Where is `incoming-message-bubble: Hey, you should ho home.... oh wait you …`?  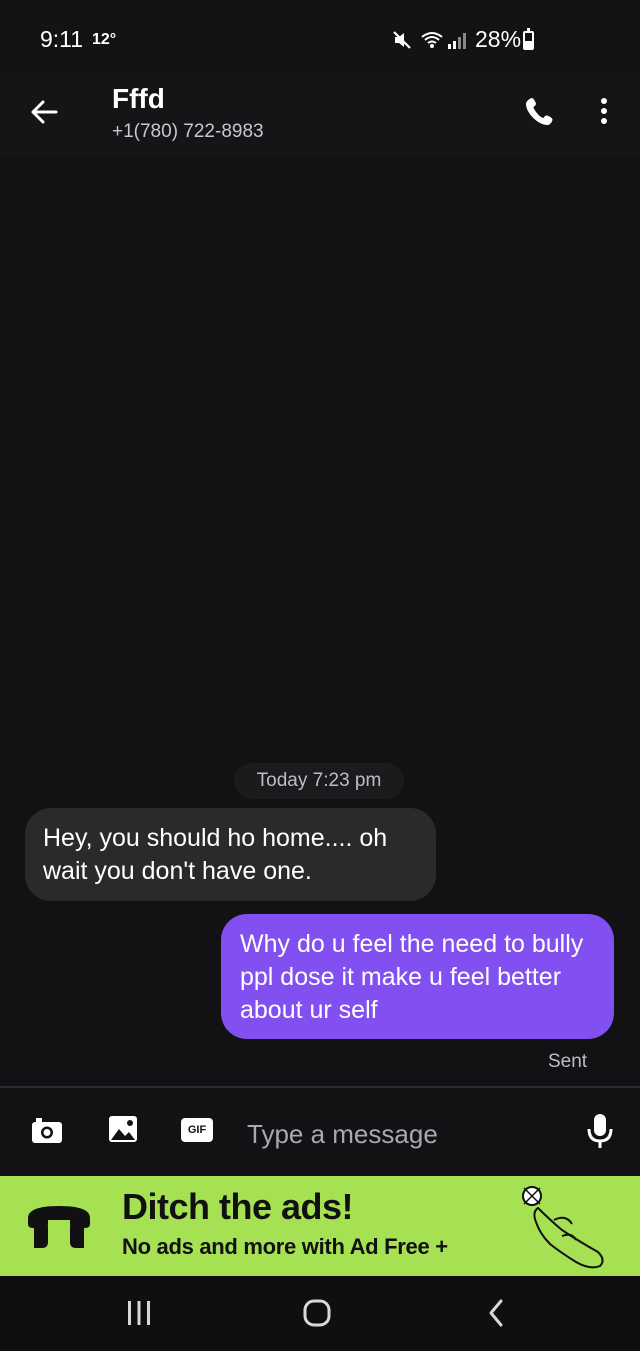 incoming-message-bubble: Hey, you should ho home.... oh wait you … is located at coordinates (230, 854).